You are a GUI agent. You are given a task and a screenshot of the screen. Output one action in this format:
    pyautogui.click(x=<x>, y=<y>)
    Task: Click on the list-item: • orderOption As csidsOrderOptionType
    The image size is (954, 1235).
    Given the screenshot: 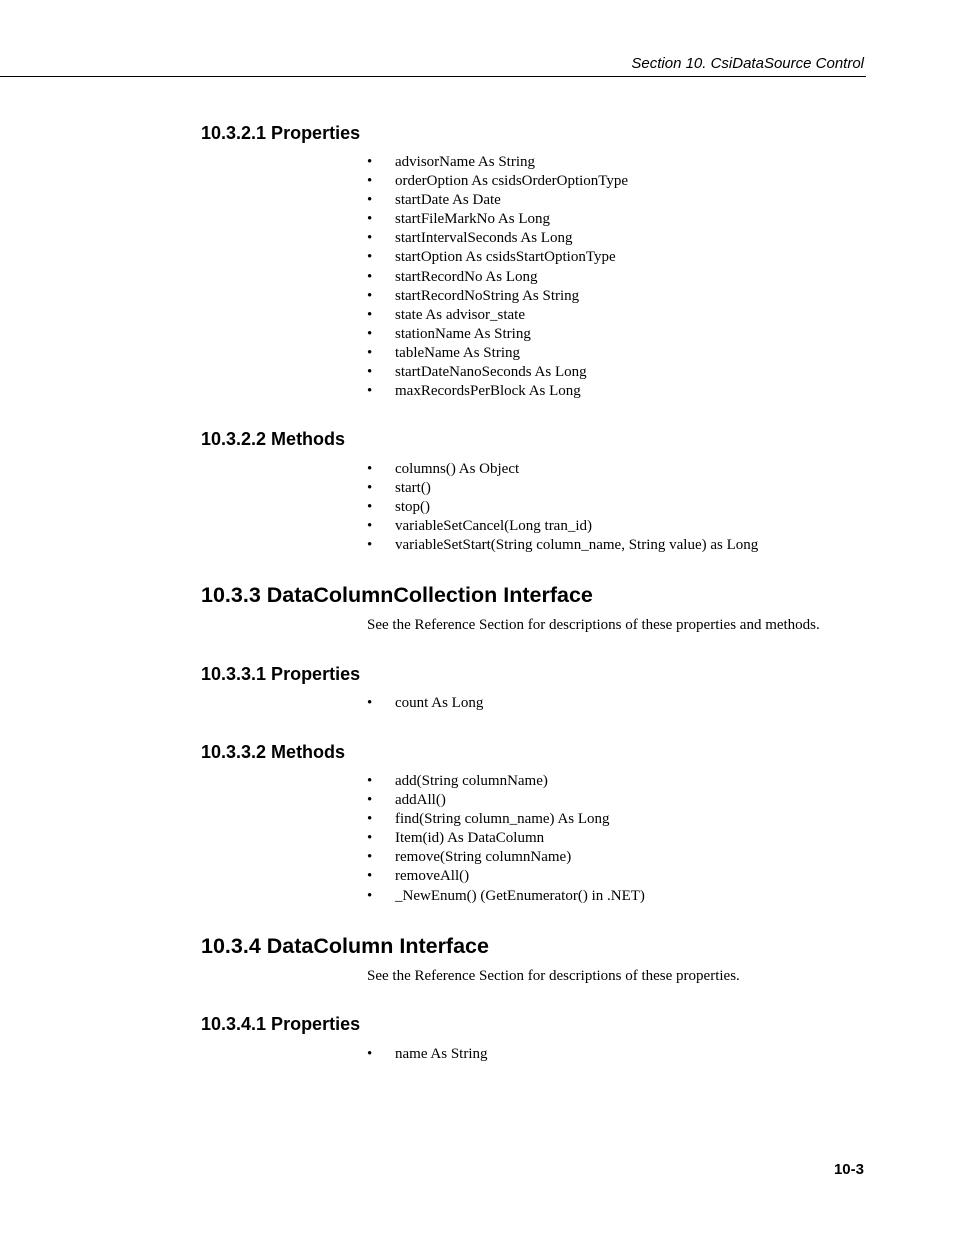 What is the action you would take?
    pyautogui.click(x=497, y=181)
    